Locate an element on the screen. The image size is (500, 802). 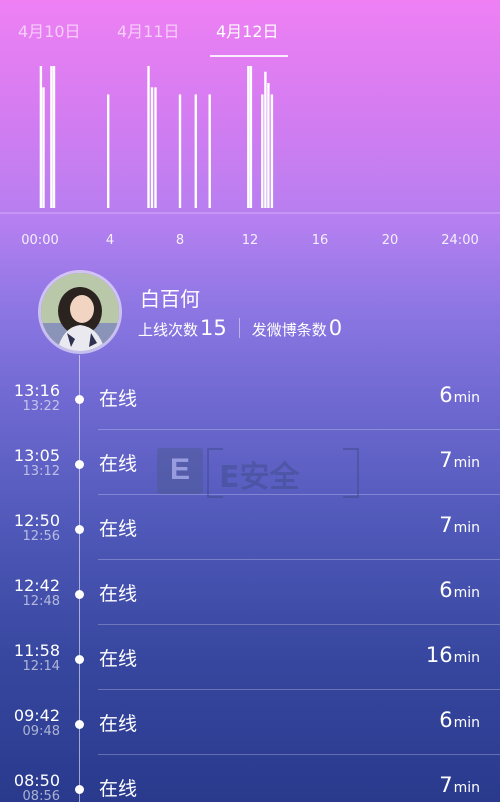
x-tick-label: 24:00 is located at coordinates (460, 240).